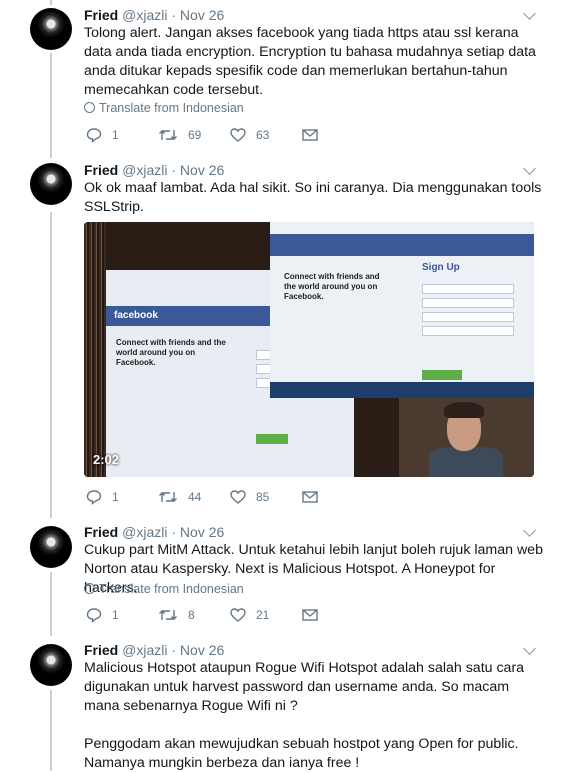 Image resolution: width=566 pixels, height=773 pixels. I want to click on retweet-button: 44, so click(179, 497).